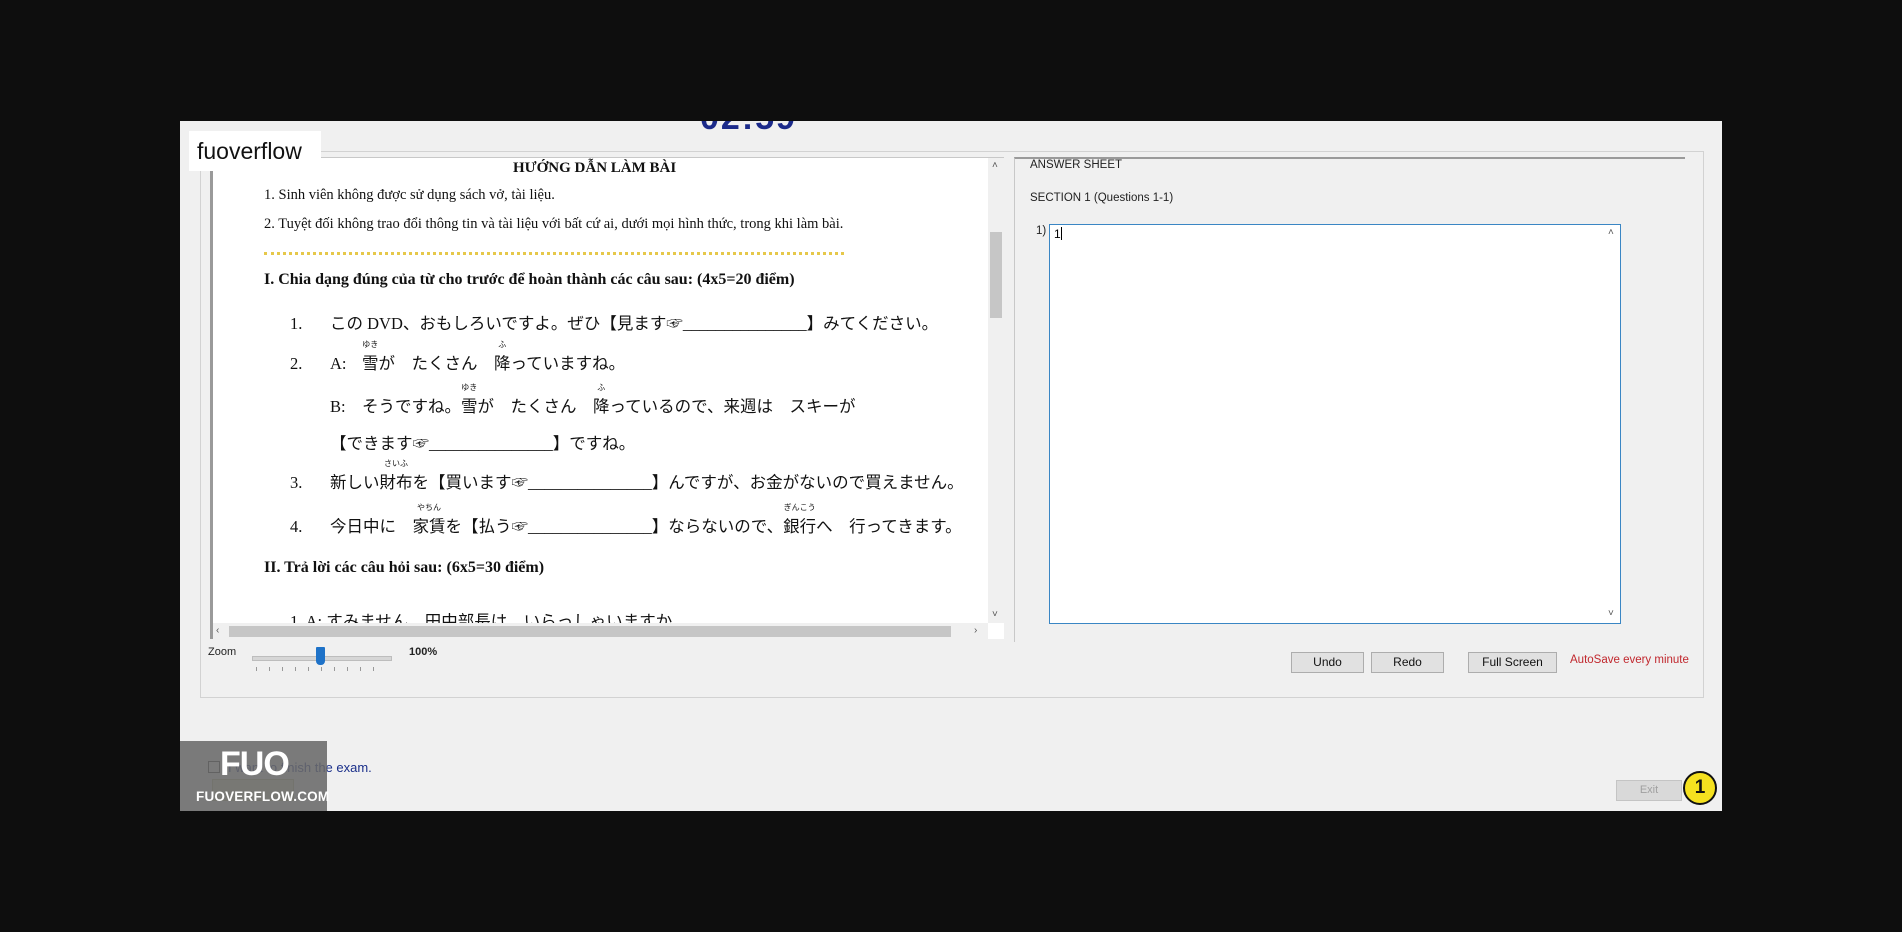 Image resolution: width=1902 pixels, height=932 pixels. Describe the element at coordinates (458, 356) in the screenshot. I see `question-2a: 2. A: ゆき 雪が たくさん ふ降っていますね。` at that location.